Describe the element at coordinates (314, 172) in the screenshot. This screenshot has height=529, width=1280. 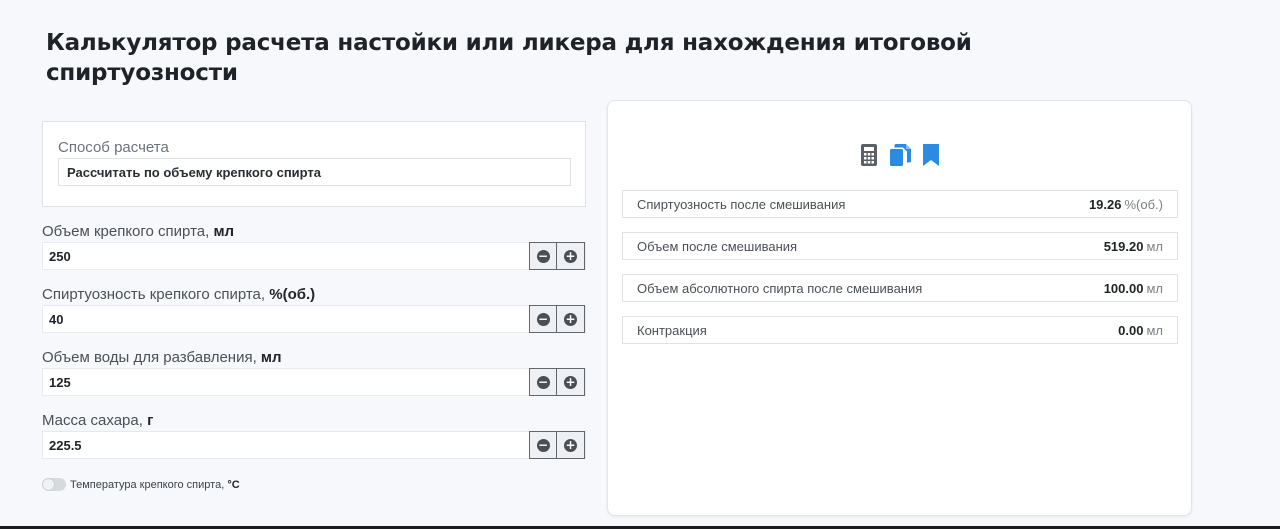
I see `calculation-method-select: Рассчитать по объему крепкого спирта` at that location.